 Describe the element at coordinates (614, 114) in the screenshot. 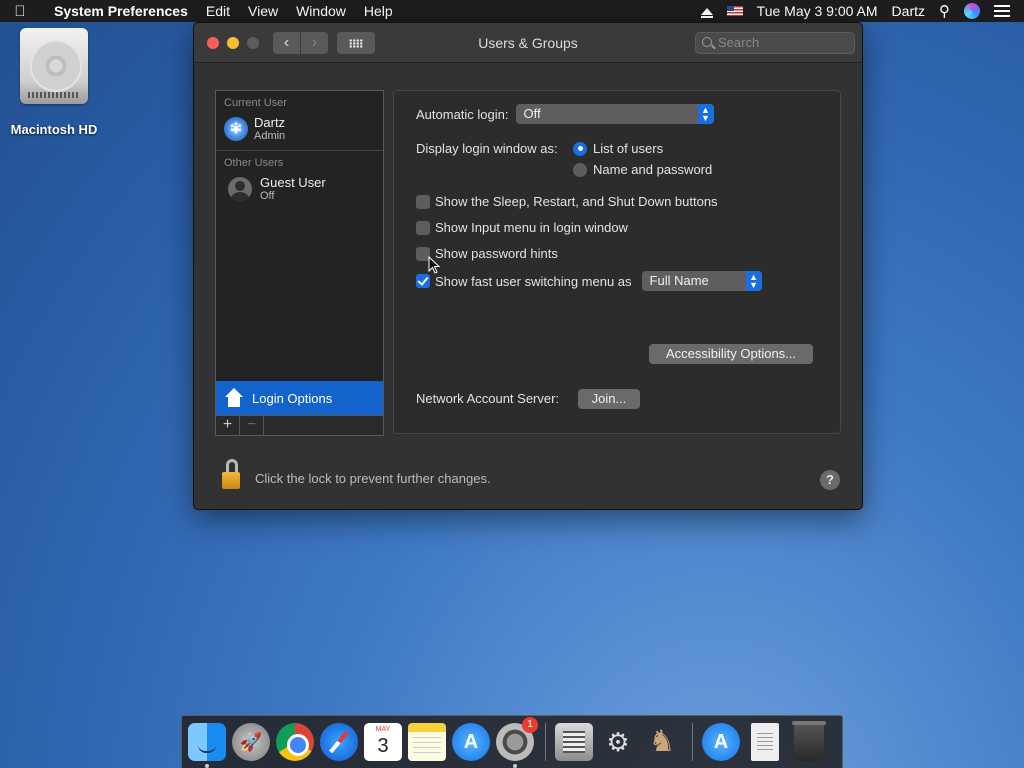

I see `automatic-login-select: Off ▲ ▼` at that location.